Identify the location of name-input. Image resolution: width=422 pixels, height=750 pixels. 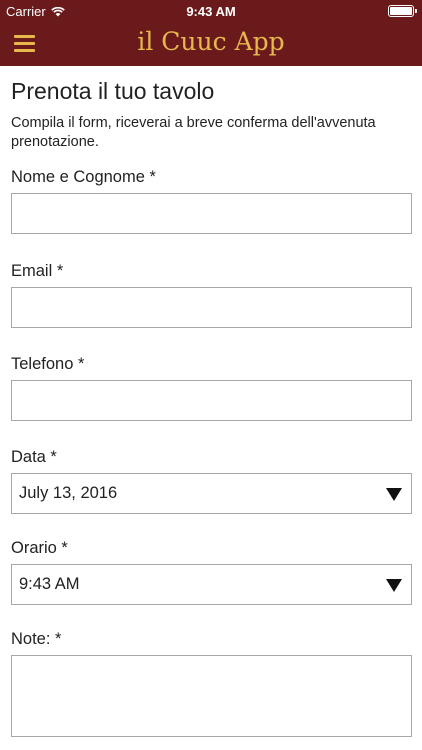
(211, 213).